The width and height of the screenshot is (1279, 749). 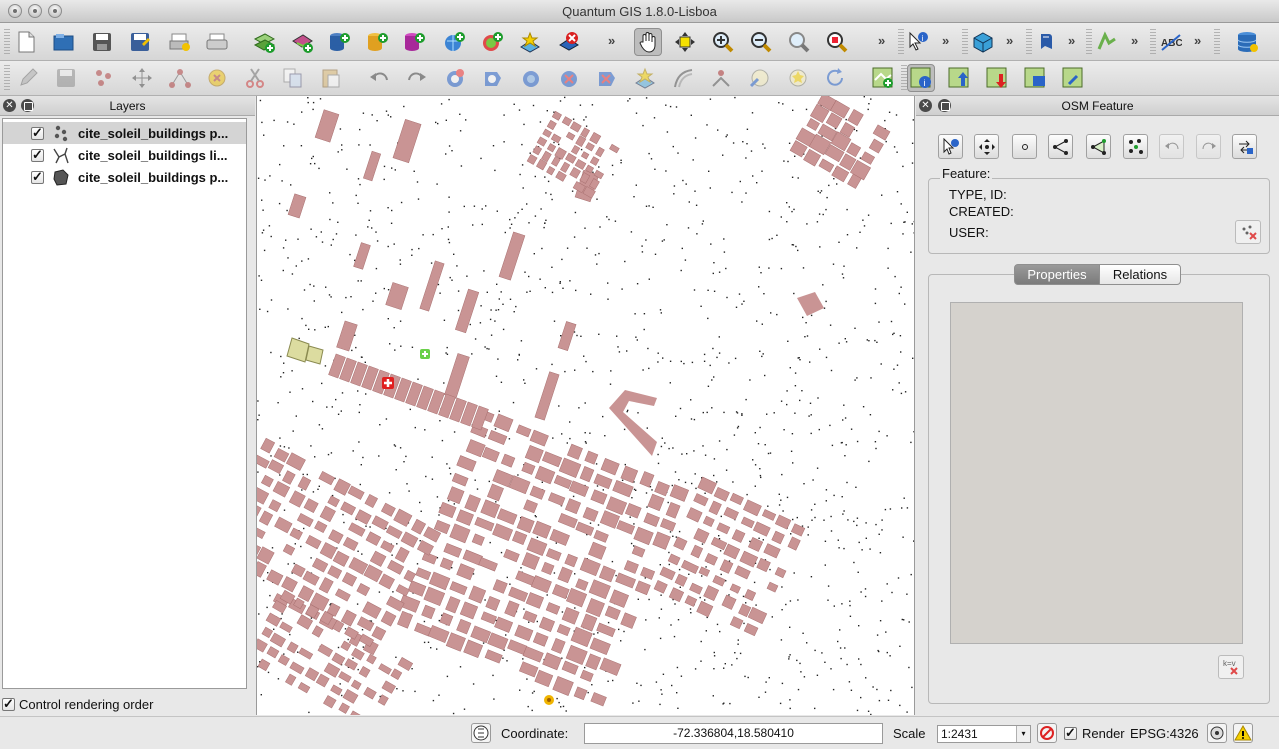 I want to click on zoom-out-icon, so click(x=761, y=42).